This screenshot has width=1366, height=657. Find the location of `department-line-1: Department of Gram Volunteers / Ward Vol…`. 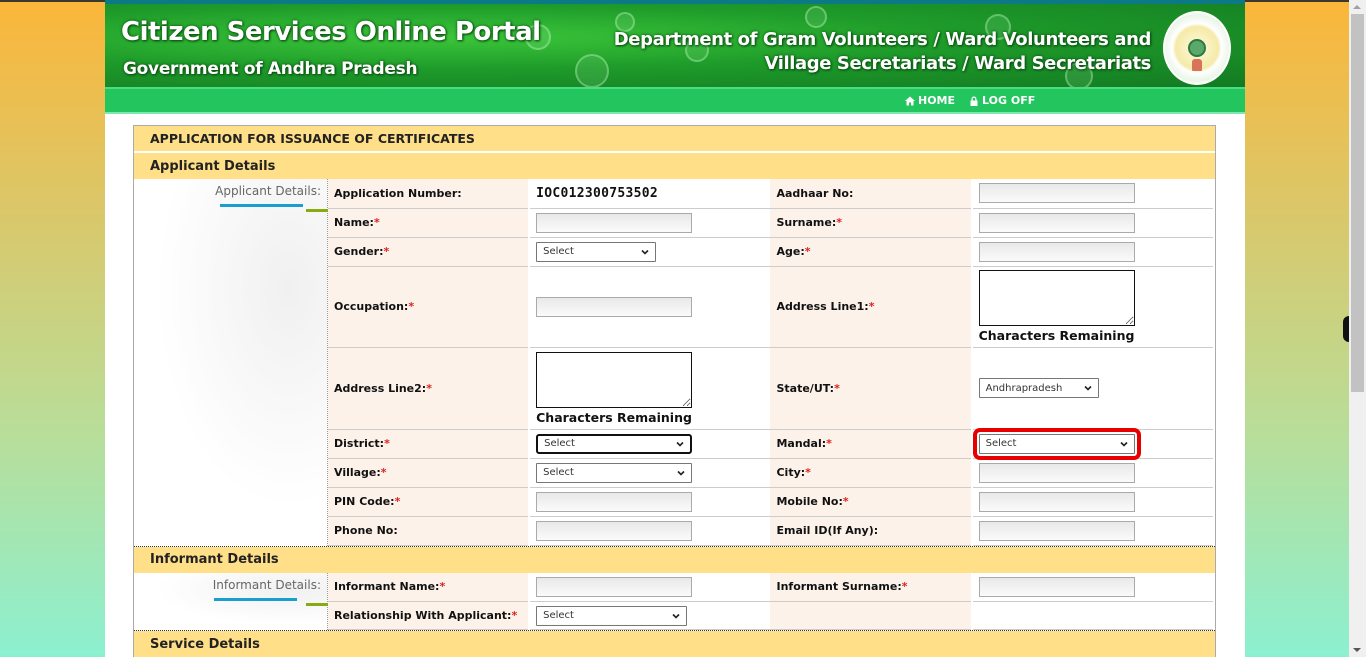

department-line-1: Department of Gram Volunteers / Ward Vol… is located at coordinates (882, 39).